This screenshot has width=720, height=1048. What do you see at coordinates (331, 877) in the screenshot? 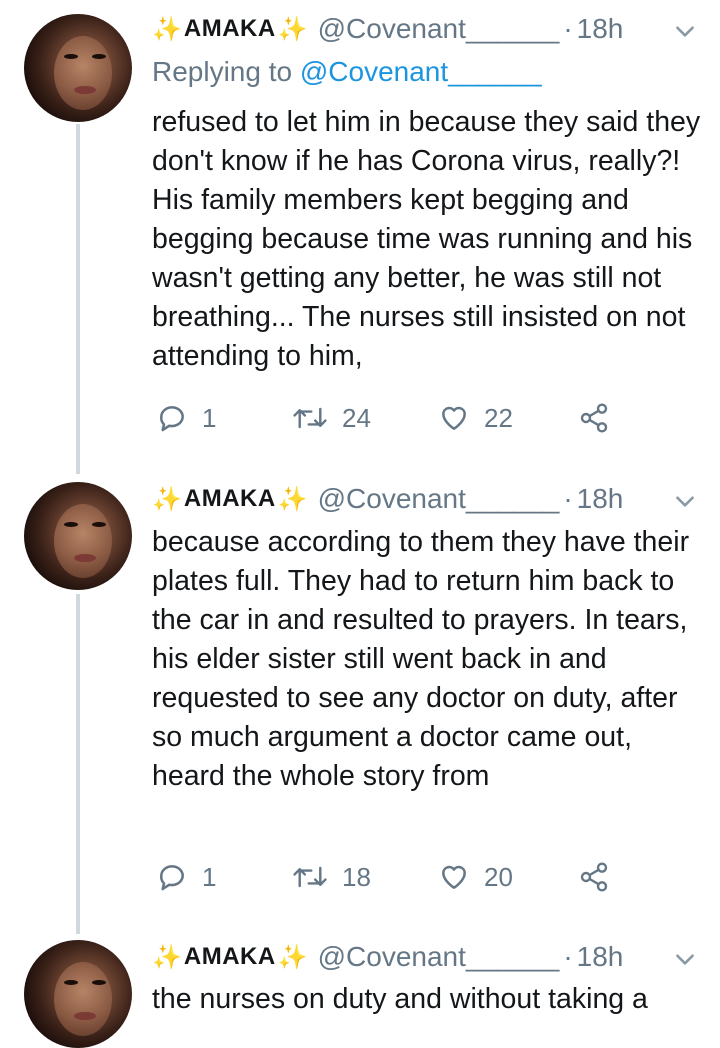
I see `retweet-button: 18` at bounding box center [331, 877].